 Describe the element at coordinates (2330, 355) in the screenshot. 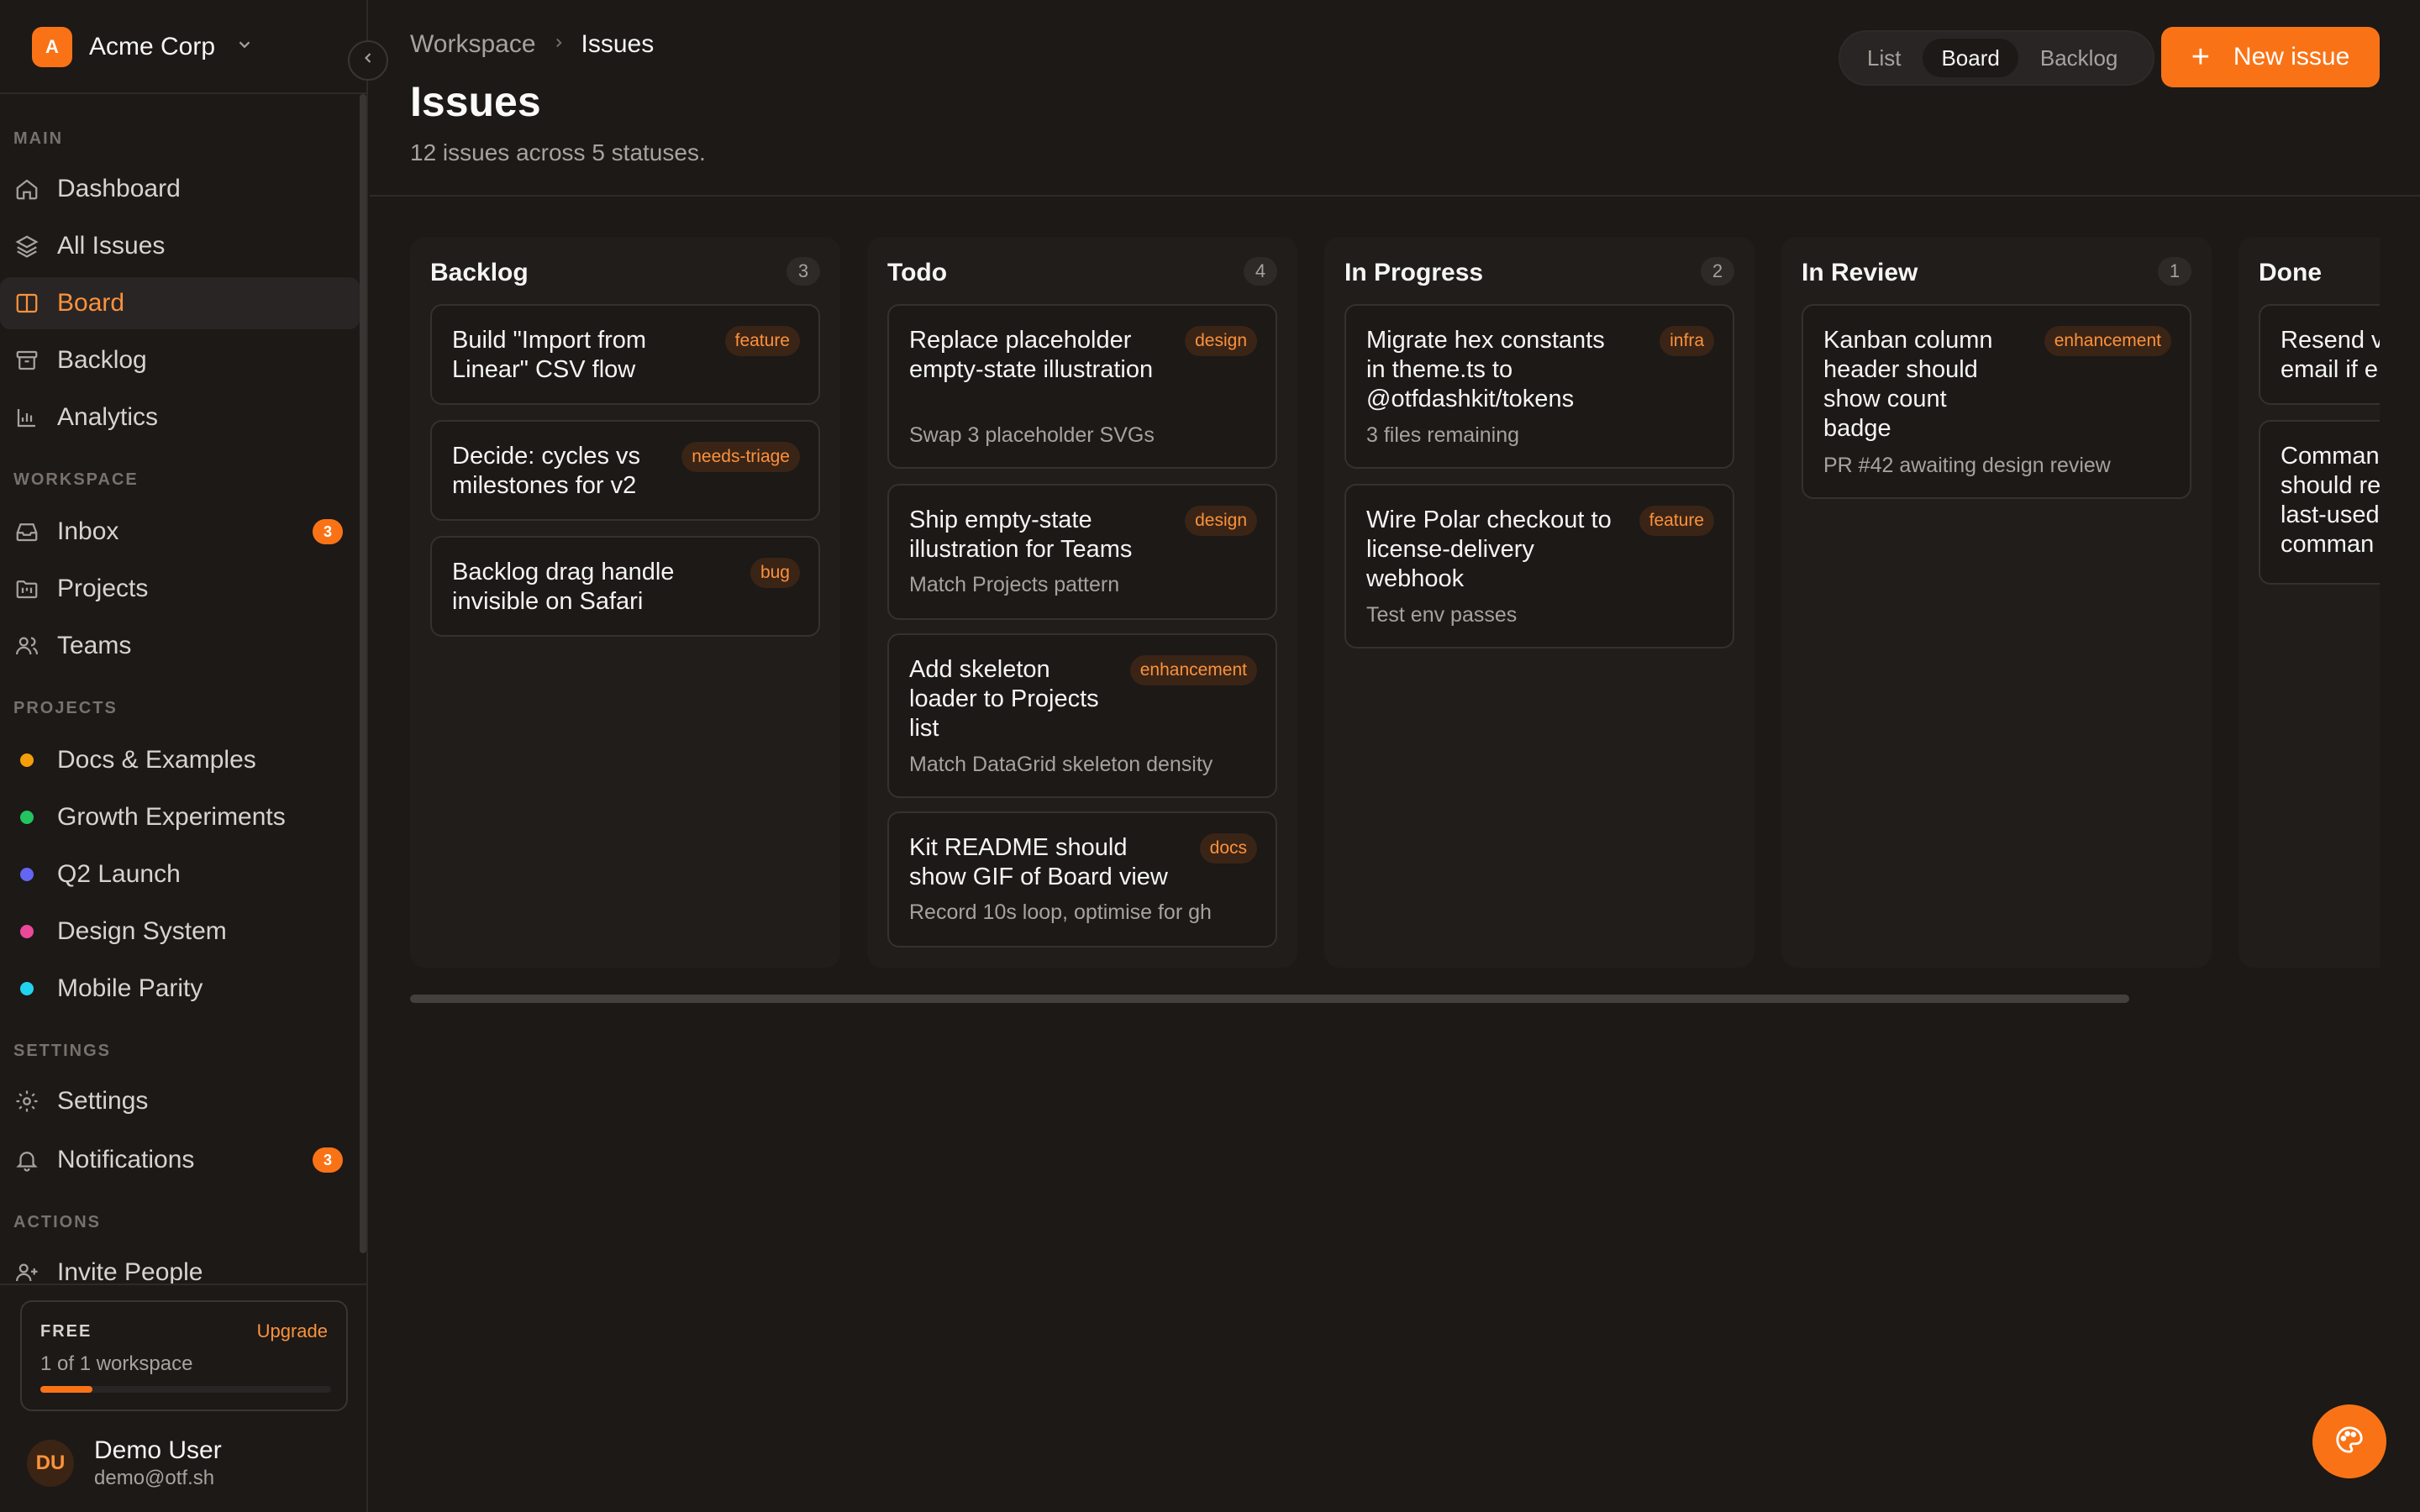

I see `card-title: Resend v email if e` at that location.